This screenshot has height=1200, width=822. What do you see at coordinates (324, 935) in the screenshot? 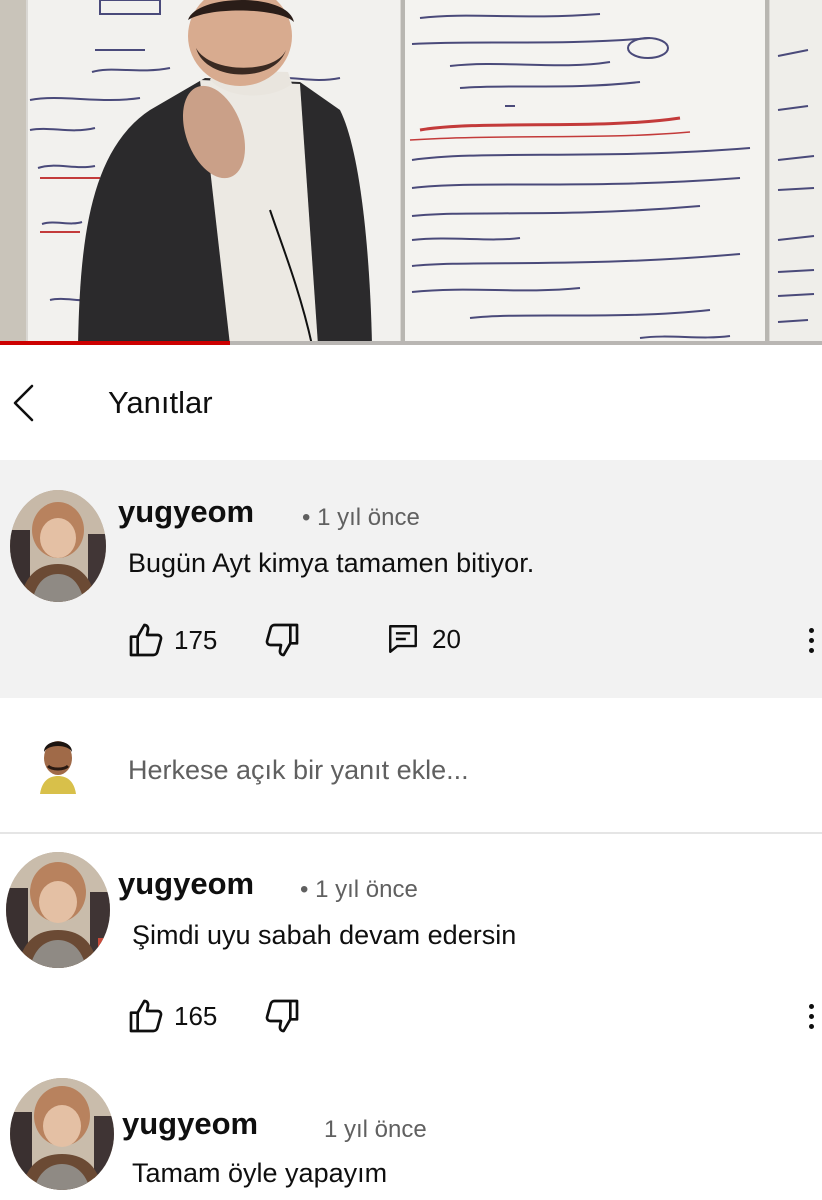
I see `comment-text: Şimdi uyu sabah devam edersin` at bounding box center [324, 935].